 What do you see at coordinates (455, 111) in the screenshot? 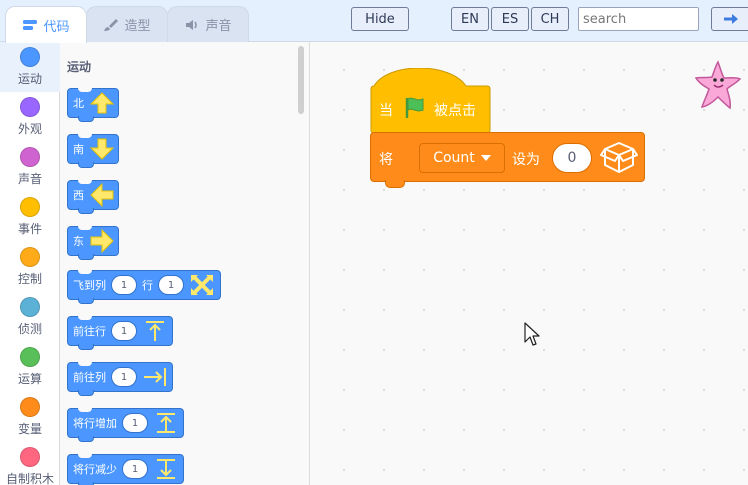
I see `hat-suffix-label: 被点击` at bounding box center [455, 111].